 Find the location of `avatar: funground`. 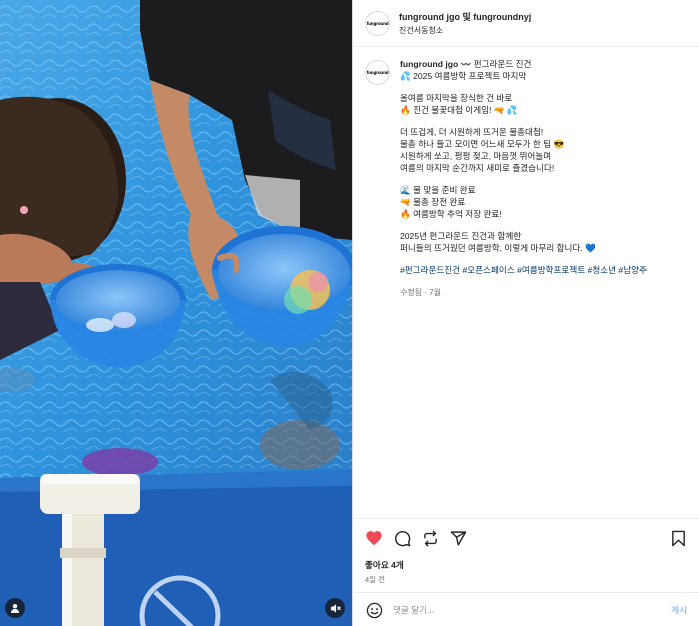

avatar: funground is located at coordinates (377, 23).